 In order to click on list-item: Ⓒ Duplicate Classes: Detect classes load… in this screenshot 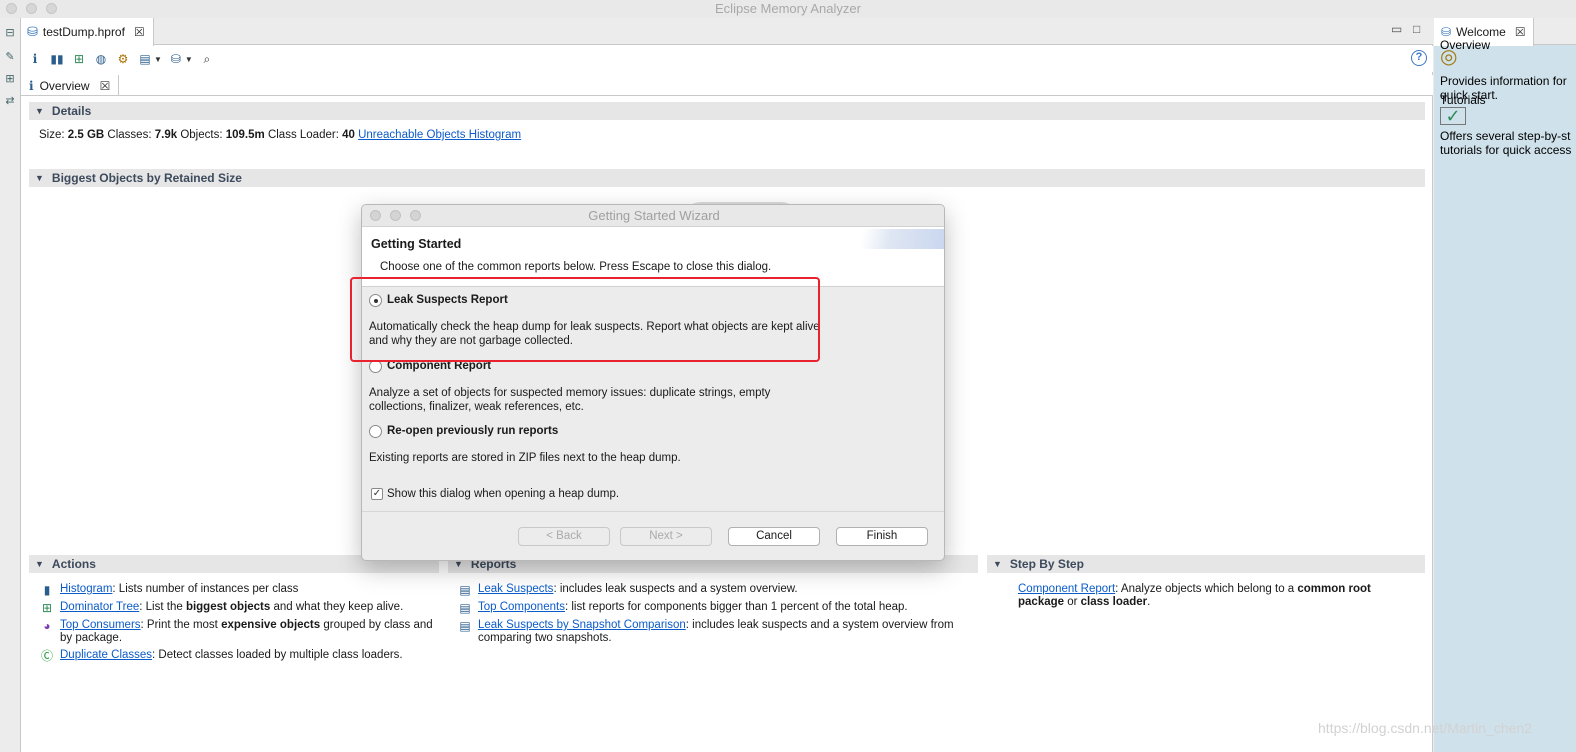, I will do `click(221, 656)`.